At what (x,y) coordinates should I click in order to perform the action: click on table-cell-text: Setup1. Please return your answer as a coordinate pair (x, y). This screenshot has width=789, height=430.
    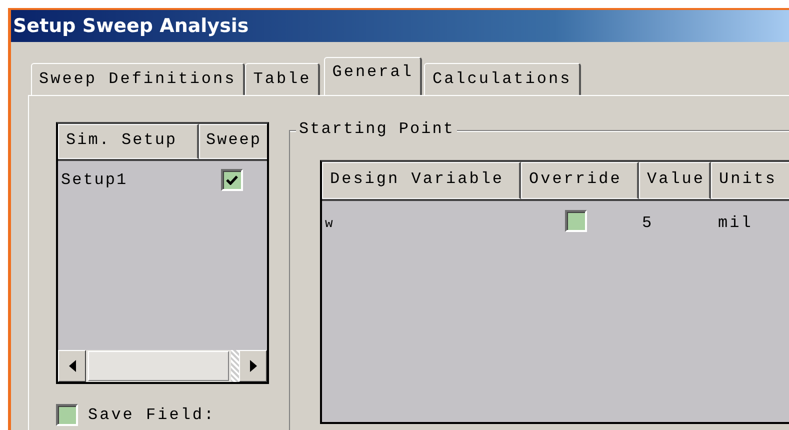
    Looking at the image, I should click on (94, 180).